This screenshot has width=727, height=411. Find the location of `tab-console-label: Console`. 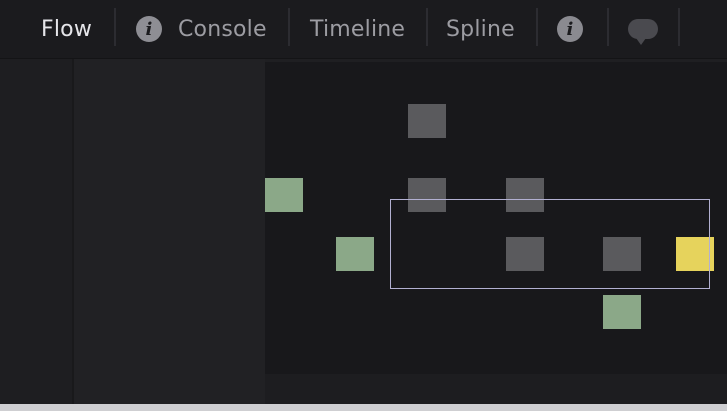

tab-console-label: Console is located at coordinates (222, 29).